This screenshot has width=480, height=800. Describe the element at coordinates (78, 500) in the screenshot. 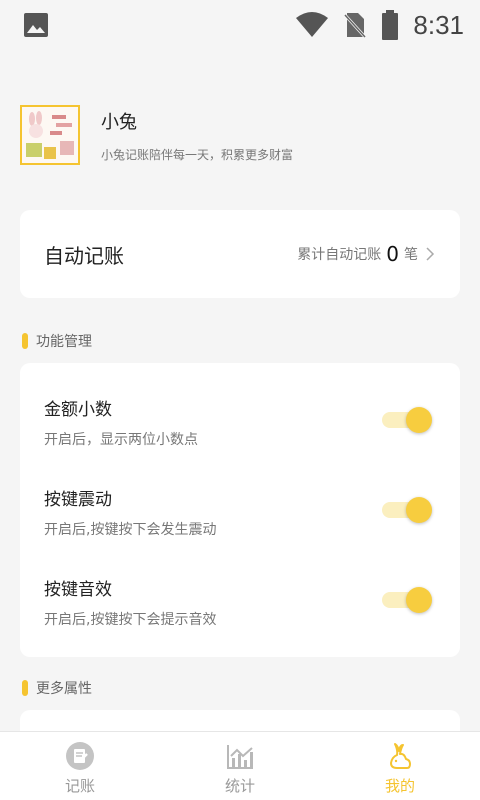

I see `setting-title: 按键震动` at that location.